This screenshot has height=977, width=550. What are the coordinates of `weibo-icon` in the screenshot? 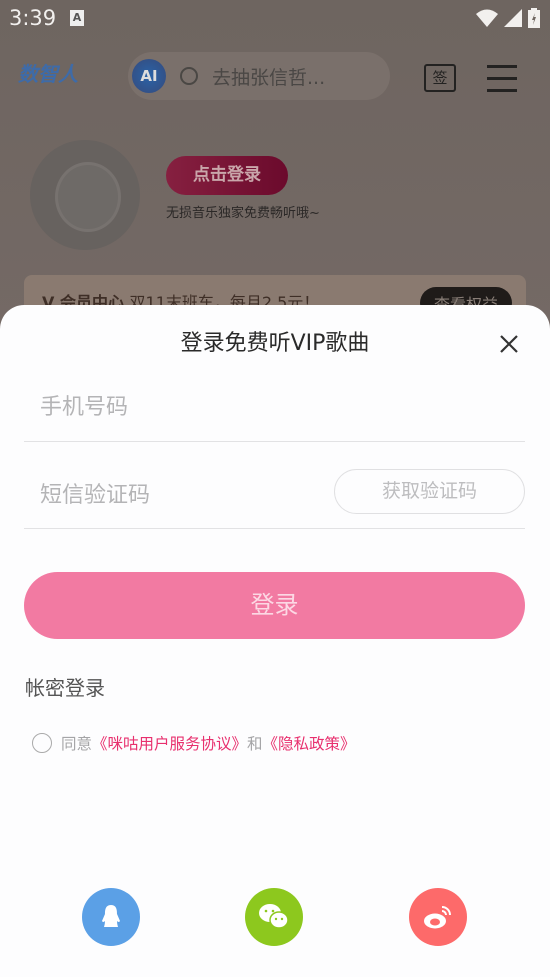 It's located at (437, 917).